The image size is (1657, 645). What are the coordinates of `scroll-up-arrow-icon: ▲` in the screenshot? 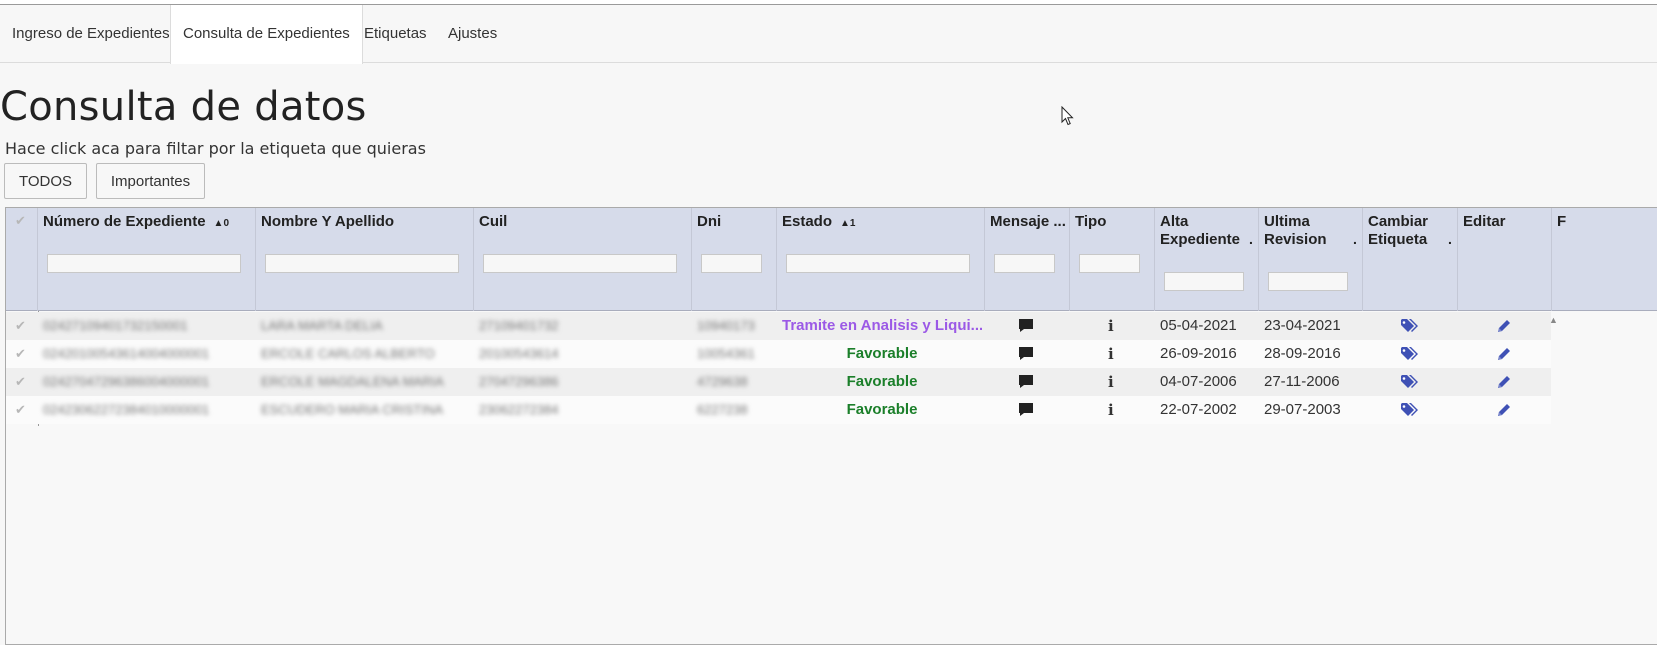 It's located at (1553, 320).